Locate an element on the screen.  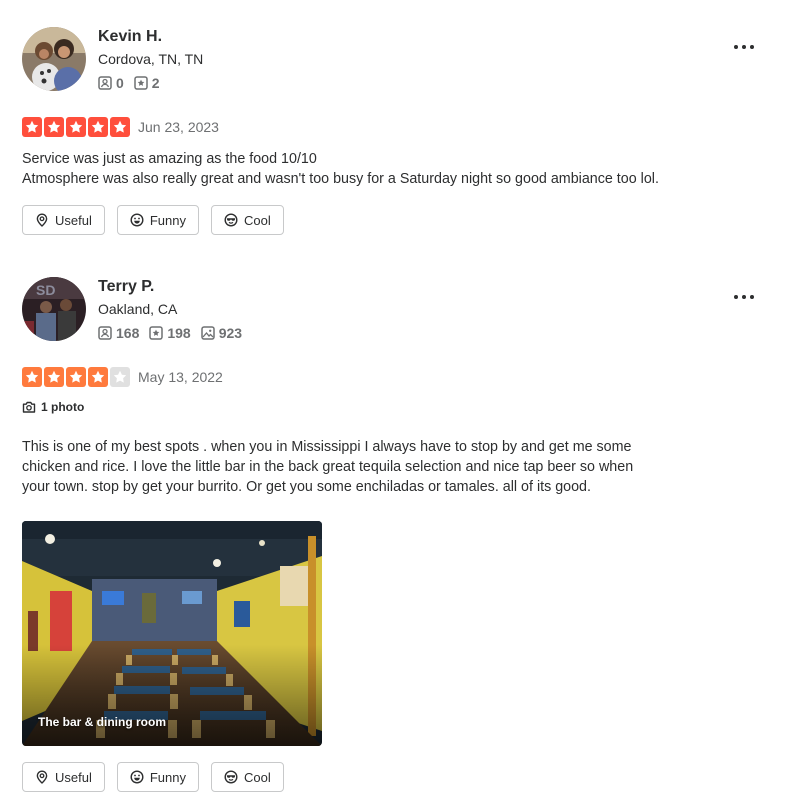
photos-stat: 923 is located at coordinates (221, 333).